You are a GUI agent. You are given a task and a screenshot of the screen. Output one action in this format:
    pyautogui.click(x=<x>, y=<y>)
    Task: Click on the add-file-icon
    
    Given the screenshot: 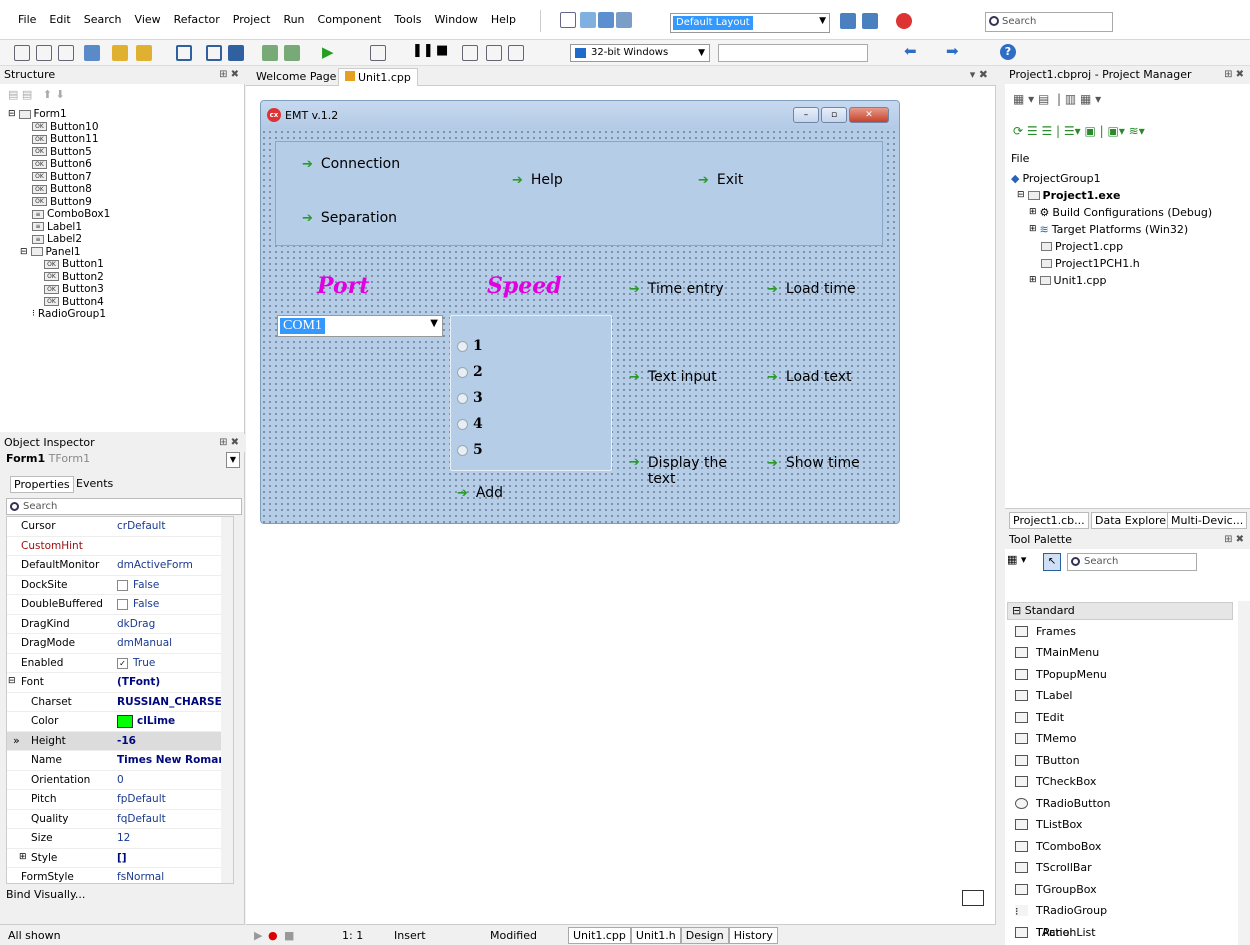 What is the action you would take?
    pyautogui.click(x=270, y=53)
    